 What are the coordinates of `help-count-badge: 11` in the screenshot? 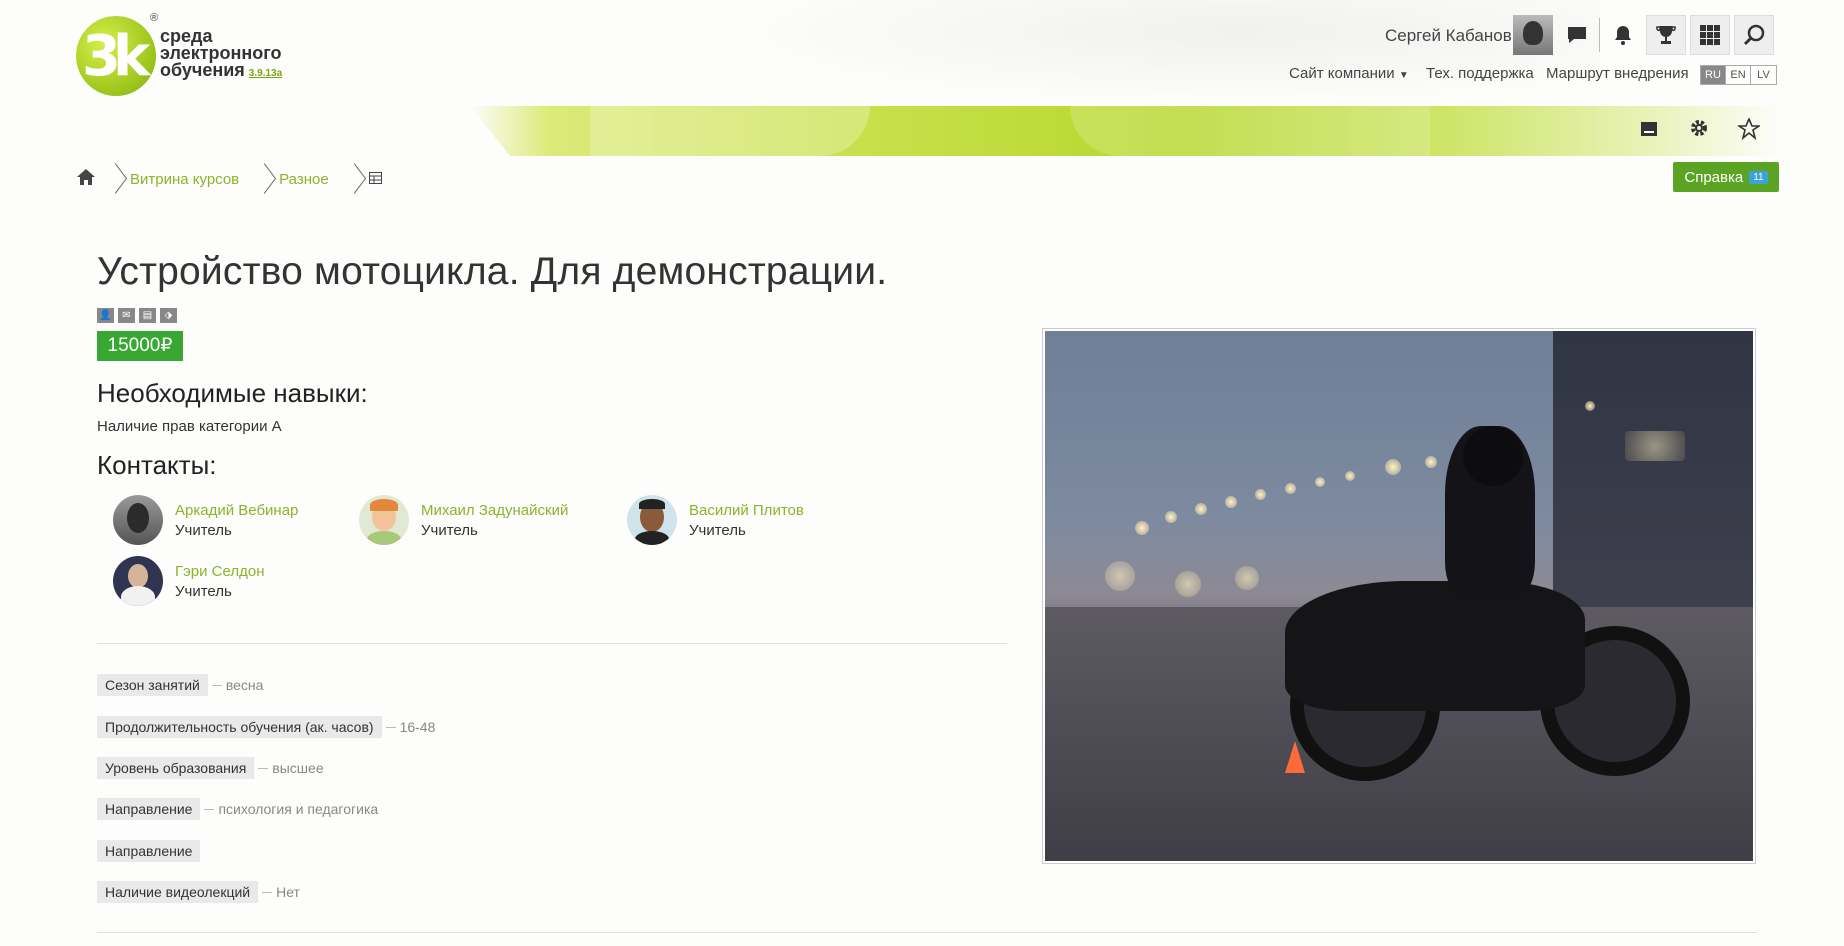 It's located at (1758, 177).